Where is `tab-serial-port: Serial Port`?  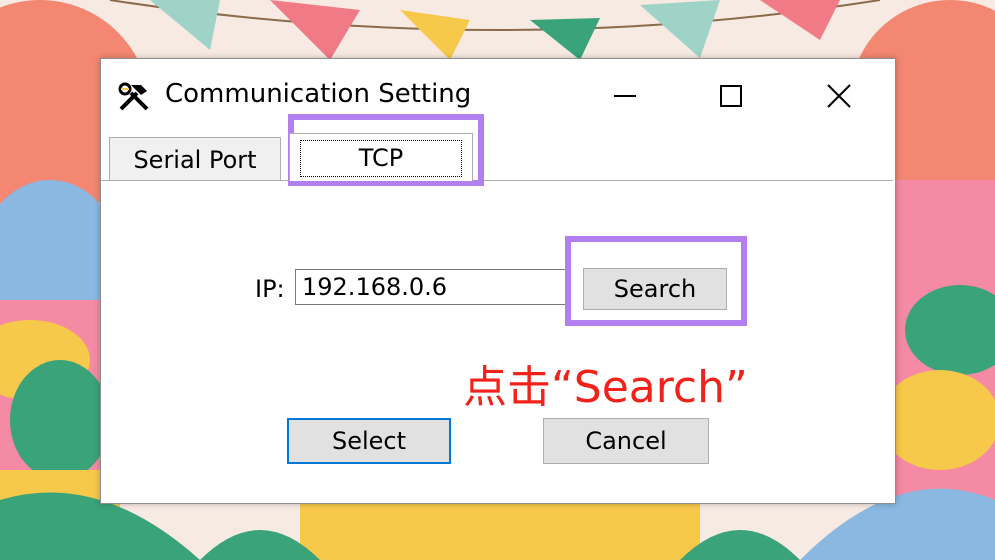
tab-serial-port: Serial Port is located at coordinates (195, 159).